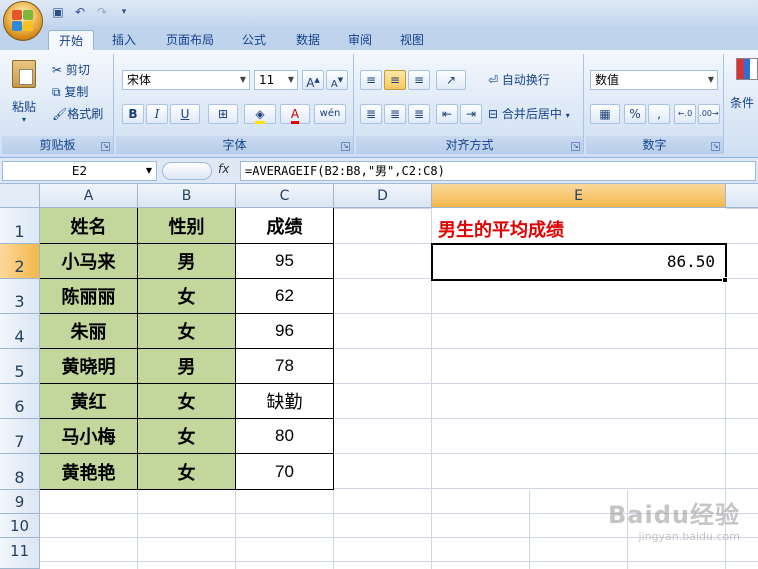  I want to click on table-cell: 朱丽, so click(89, 331).